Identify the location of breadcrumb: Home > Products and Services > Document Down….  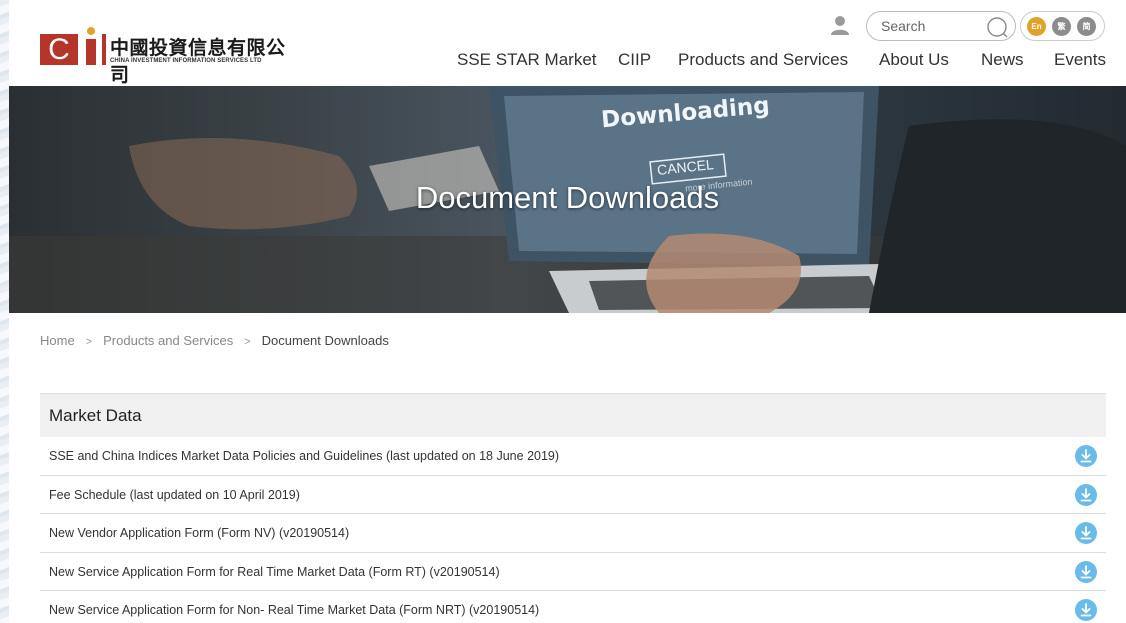
(214, 342).